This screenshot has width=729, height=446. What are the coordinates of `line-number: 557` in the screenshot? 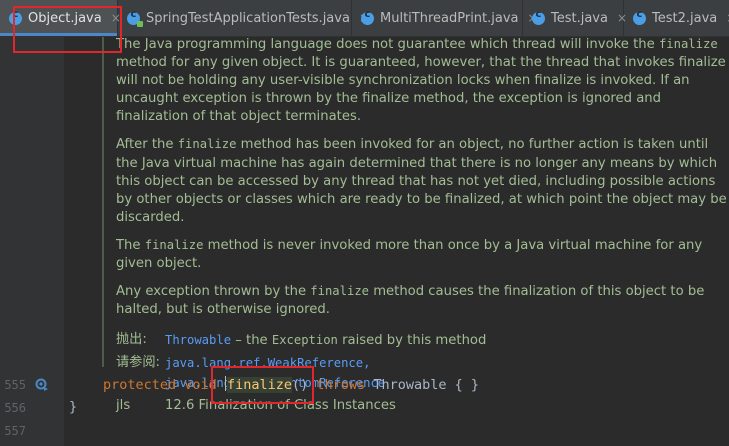 It's located at (15, 431).